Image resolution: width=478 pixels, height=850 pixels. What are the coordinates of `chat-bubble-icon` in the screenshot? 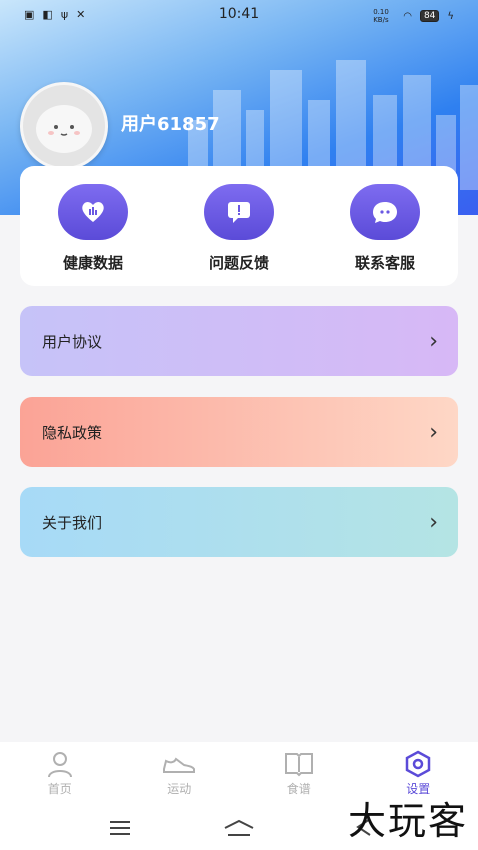 It's located at (385, 212).